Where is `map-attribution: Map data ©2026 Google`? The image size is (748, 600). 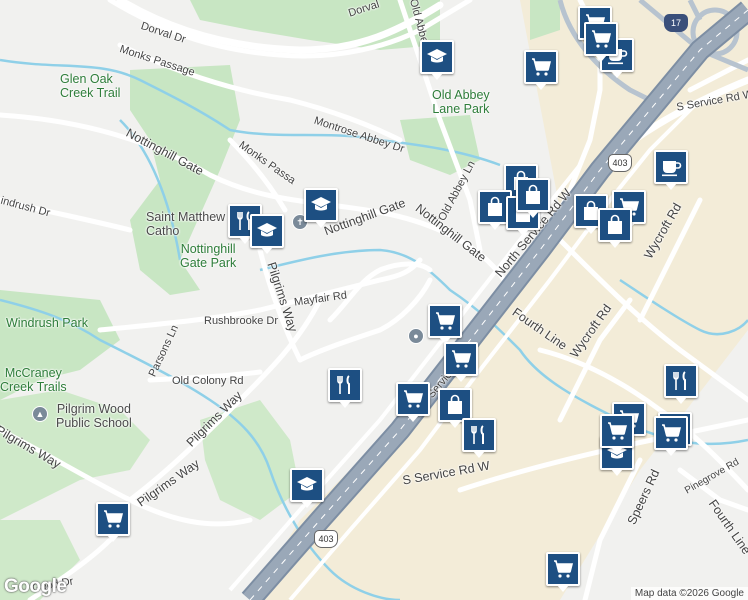 map-attribution: Map data ©2026 Google is located at coordinates (689, 593).